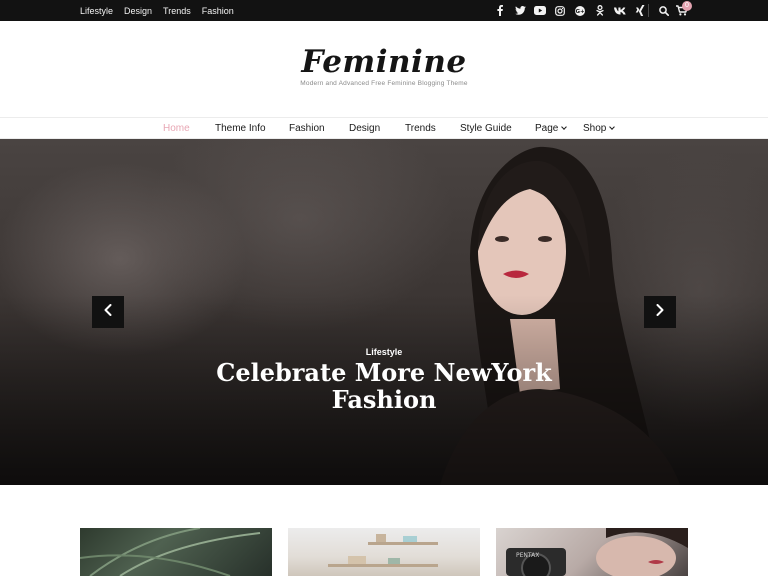 The height and width of the screenshot is (576, 768). I want to click on social-links: G+, so click(570, 10).